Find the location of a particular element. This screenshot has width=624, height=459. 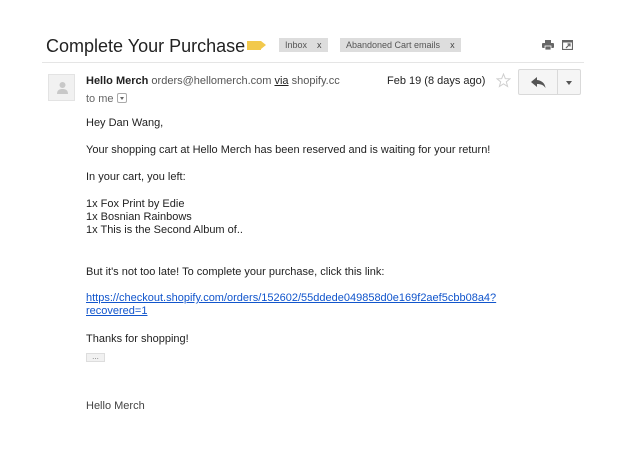

body-paragraph: In your cart, you left: is located at coordinates (136, 177).